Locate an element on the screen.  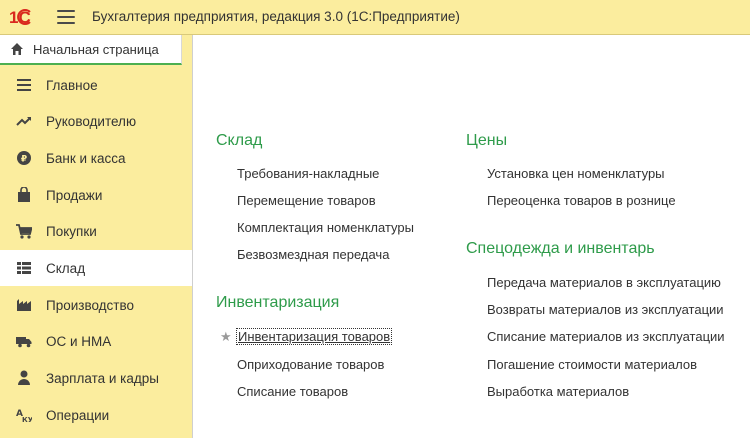
cart-icon is located at coordinates (24, 231).